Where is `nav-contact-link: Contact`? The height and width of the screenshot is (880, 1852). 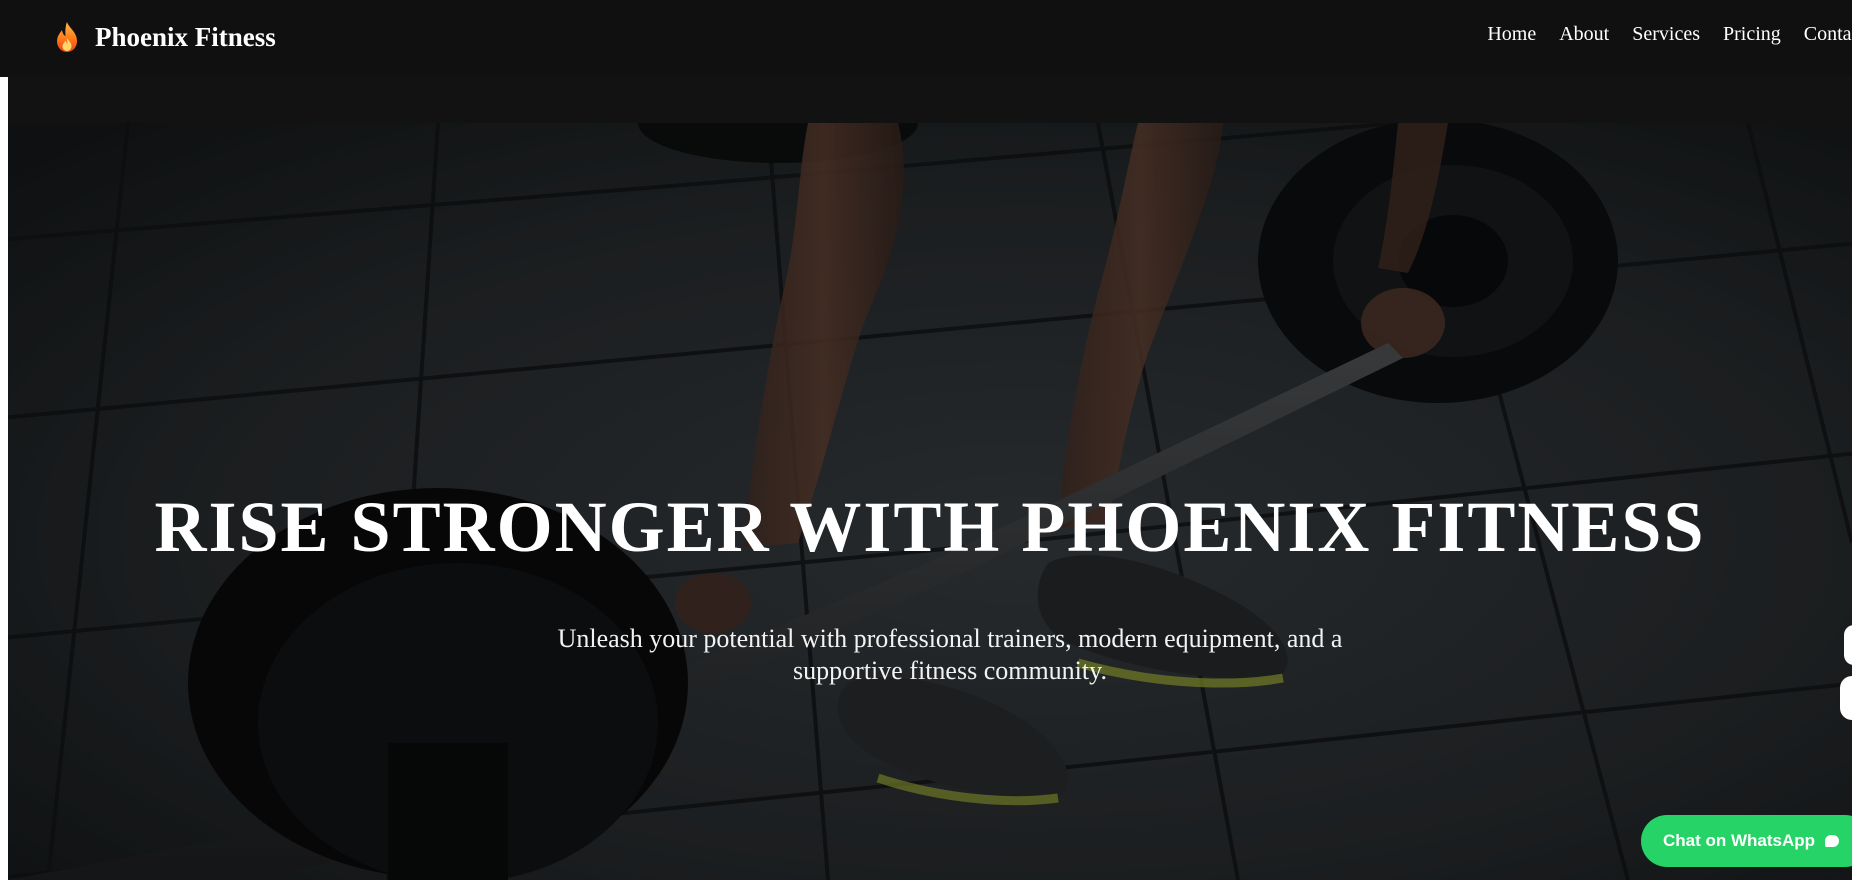 nav-contact-link: Contact is located at coordinates (1828, 34).